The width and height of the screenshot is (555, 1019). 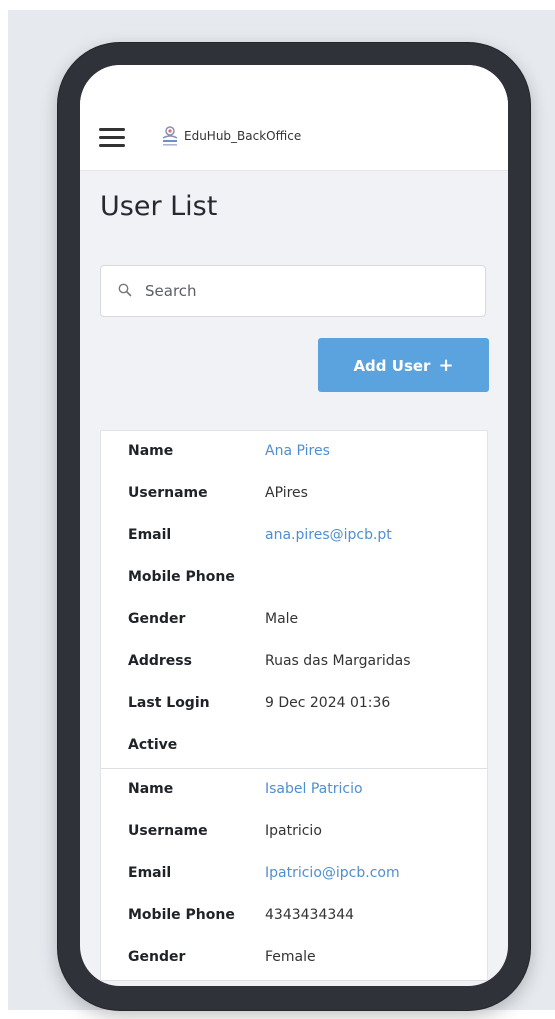 I want to click on table-row: Active, so click(x=294, y=747).